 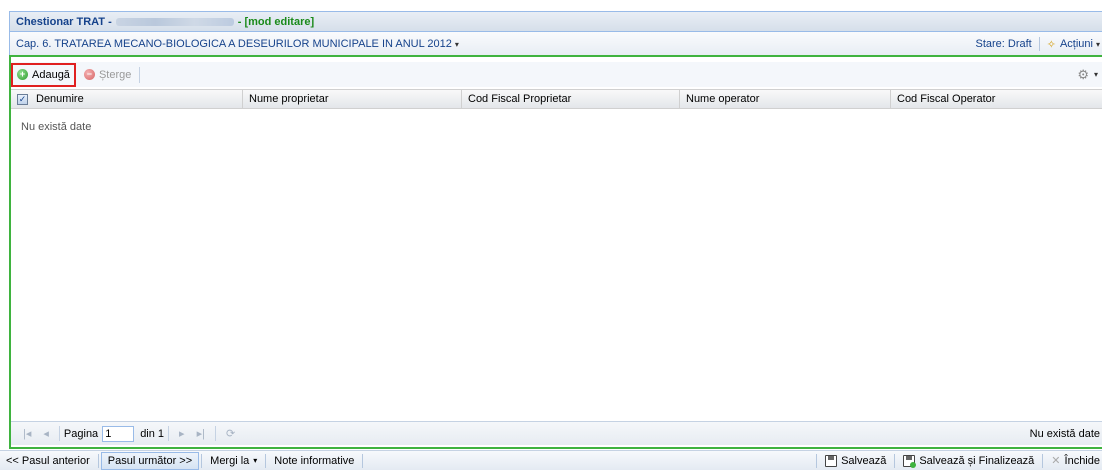 What do you see at coordinates (785, 99) in the screenshot?
I see `column-header-nume-operator: Nume operator` at bounding box center [785, 99].